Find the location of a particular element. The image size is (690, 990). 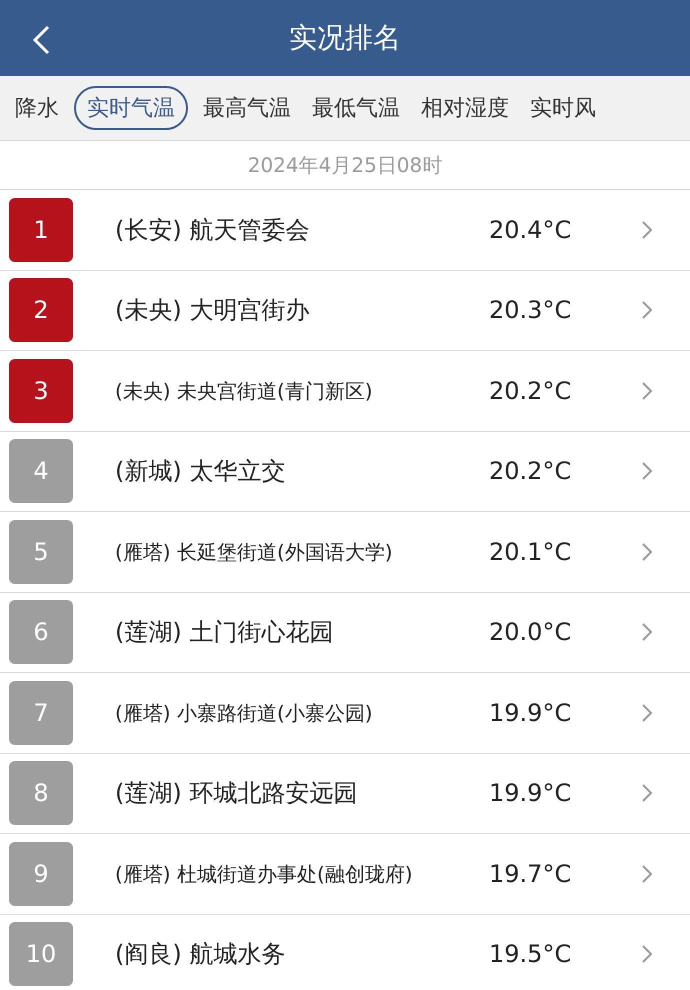

station-name: (长安) 航天管委会 is located at coordinates (212, 230).